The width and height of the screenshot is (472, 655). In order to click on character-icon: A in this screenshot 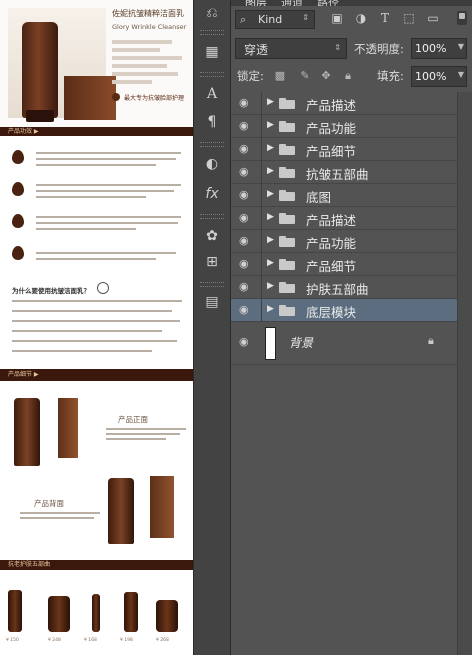, I will do `click(212, 94)`.